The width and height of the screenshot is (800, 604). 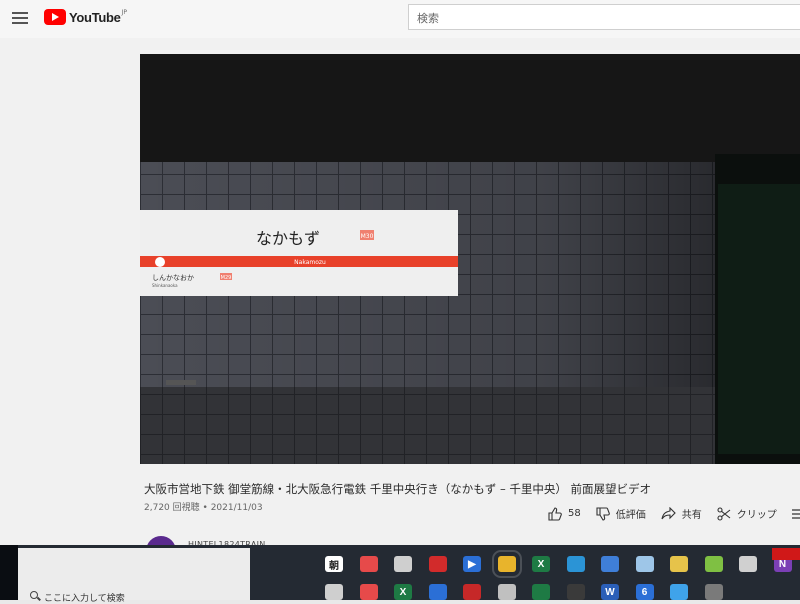 I want to click on calendar2-icon-label: 6, so click(x=644, y=592).